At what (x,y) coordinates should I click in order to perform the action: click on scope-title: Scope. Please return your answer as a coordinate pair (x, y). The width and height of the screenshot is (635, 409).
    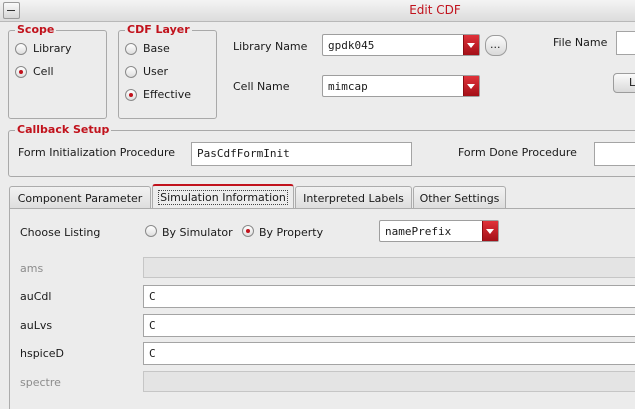
    Looking at the image, I should click on (36, 29).